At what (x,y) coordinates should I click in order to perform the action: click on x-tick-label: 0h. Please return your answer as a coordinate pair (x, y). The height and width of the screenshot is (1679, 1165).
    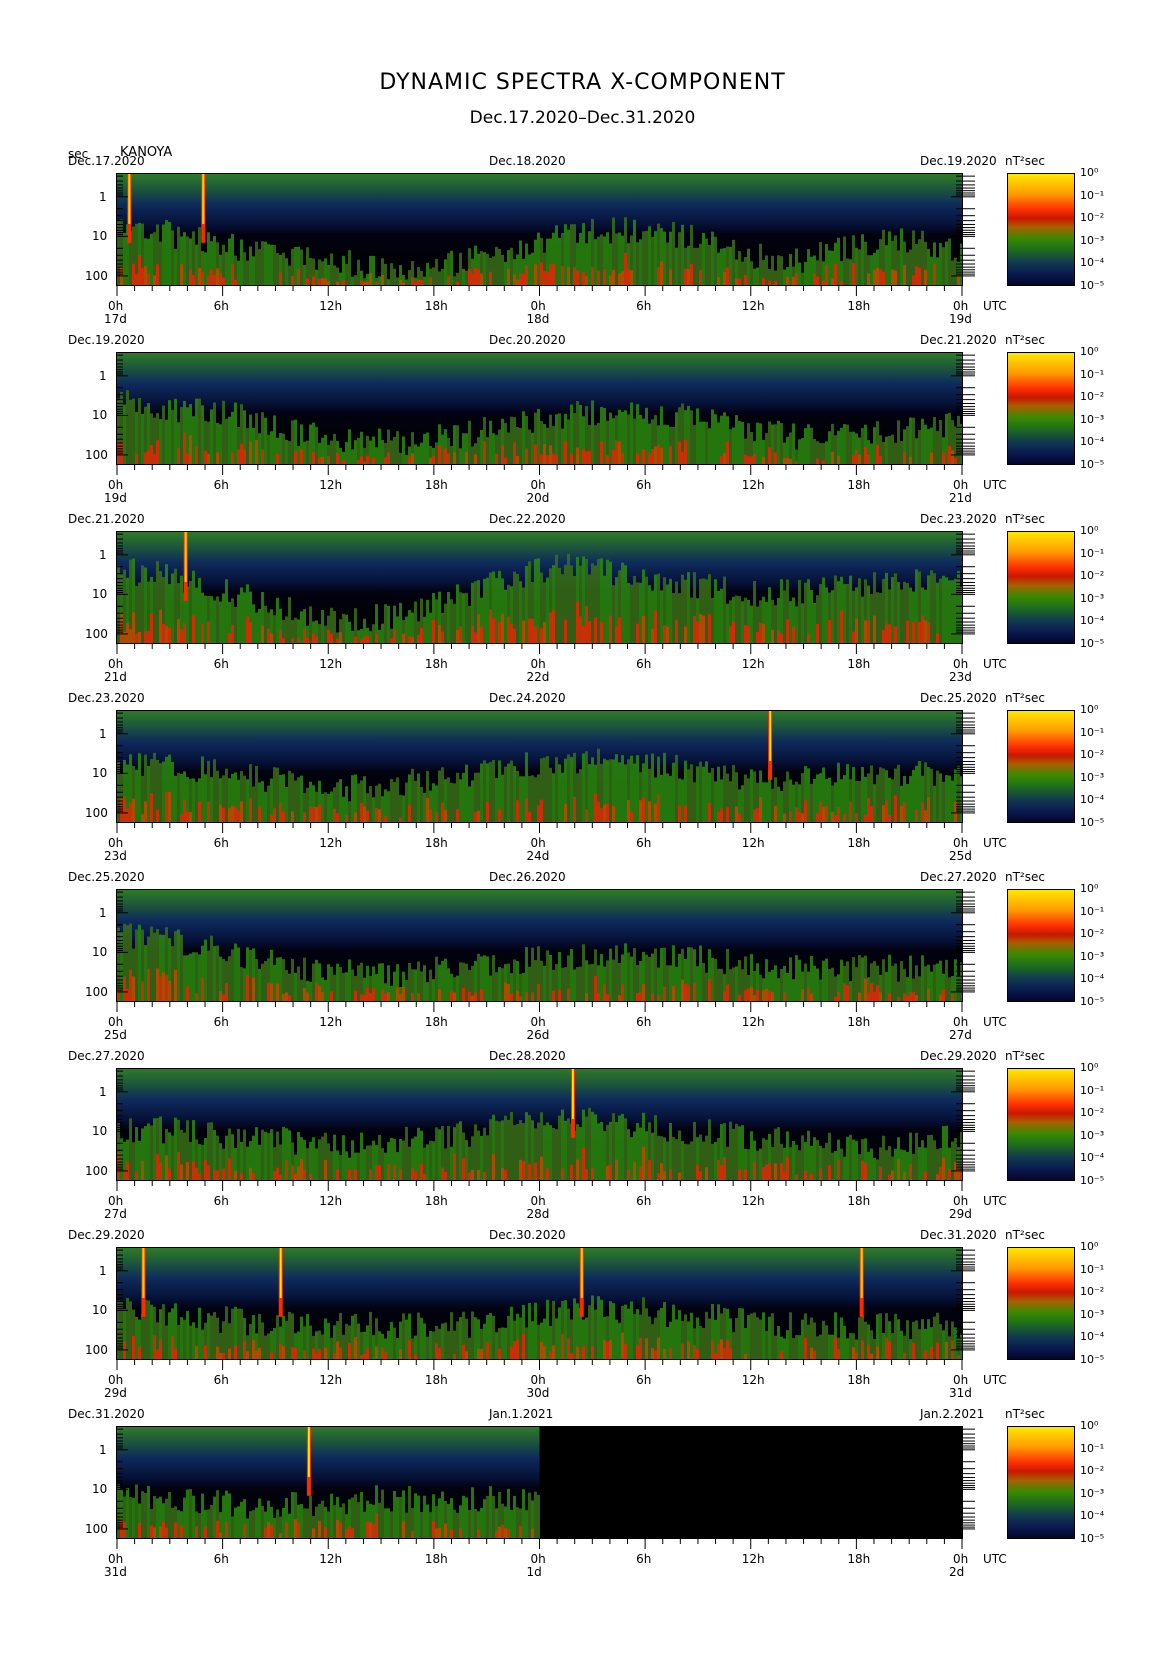
    Looking at the image, I should click on (538, 1022).